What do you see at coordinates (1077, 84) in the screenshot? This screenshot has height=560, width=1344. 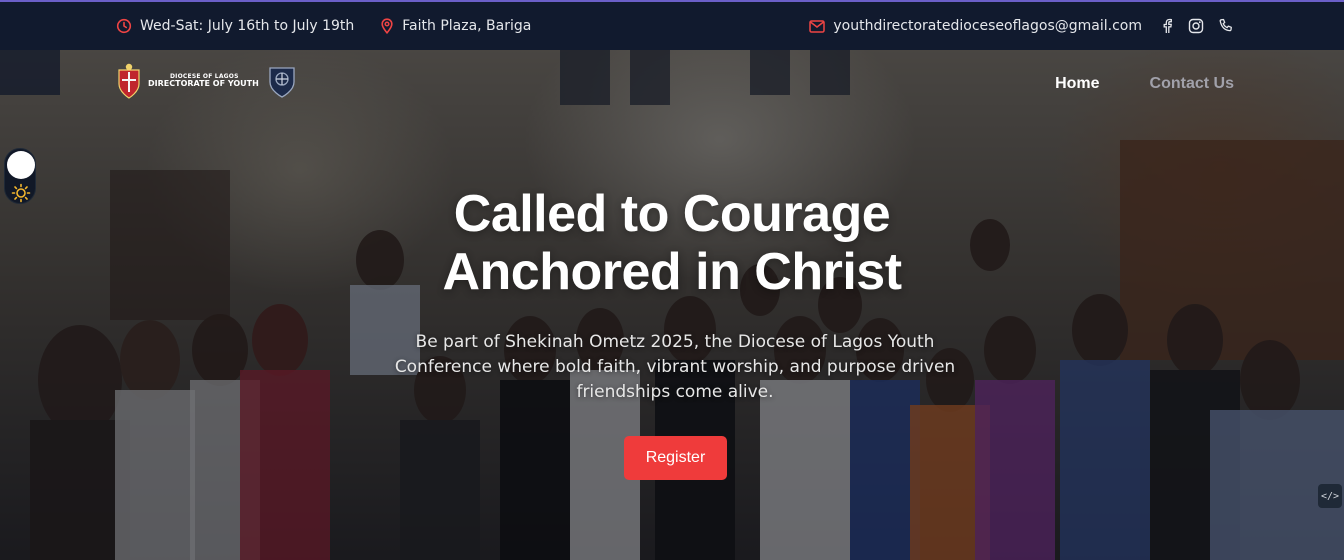 I see `nav-home: Home` at bounding box center [1077, 84].